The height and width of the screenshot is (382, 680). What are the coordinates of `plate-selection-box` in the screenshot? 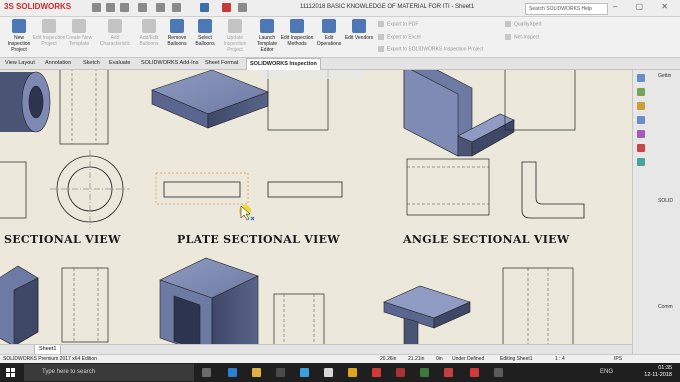 It's located at (202, 188).